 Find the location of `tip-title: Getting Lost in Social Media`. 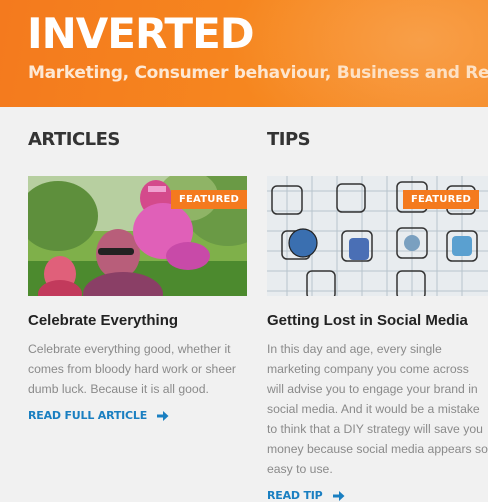

tip-title: Getting Lost in Social Media is located at coordinates (377, 320).